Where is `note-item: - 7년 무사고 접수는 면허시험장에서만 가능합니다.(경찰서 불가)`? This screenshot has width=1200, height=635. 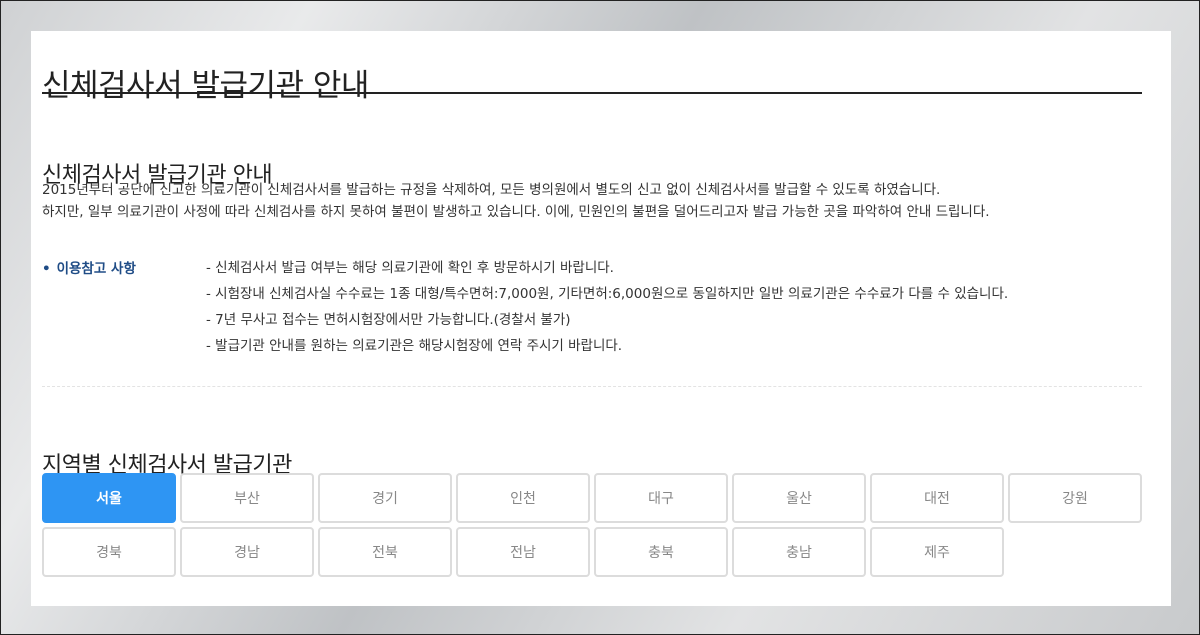
note-item: - 7년 무사고 접수는 면허시험장에서만 가능합니다.(경찰서 불가) is located at coordinates (388, 320).